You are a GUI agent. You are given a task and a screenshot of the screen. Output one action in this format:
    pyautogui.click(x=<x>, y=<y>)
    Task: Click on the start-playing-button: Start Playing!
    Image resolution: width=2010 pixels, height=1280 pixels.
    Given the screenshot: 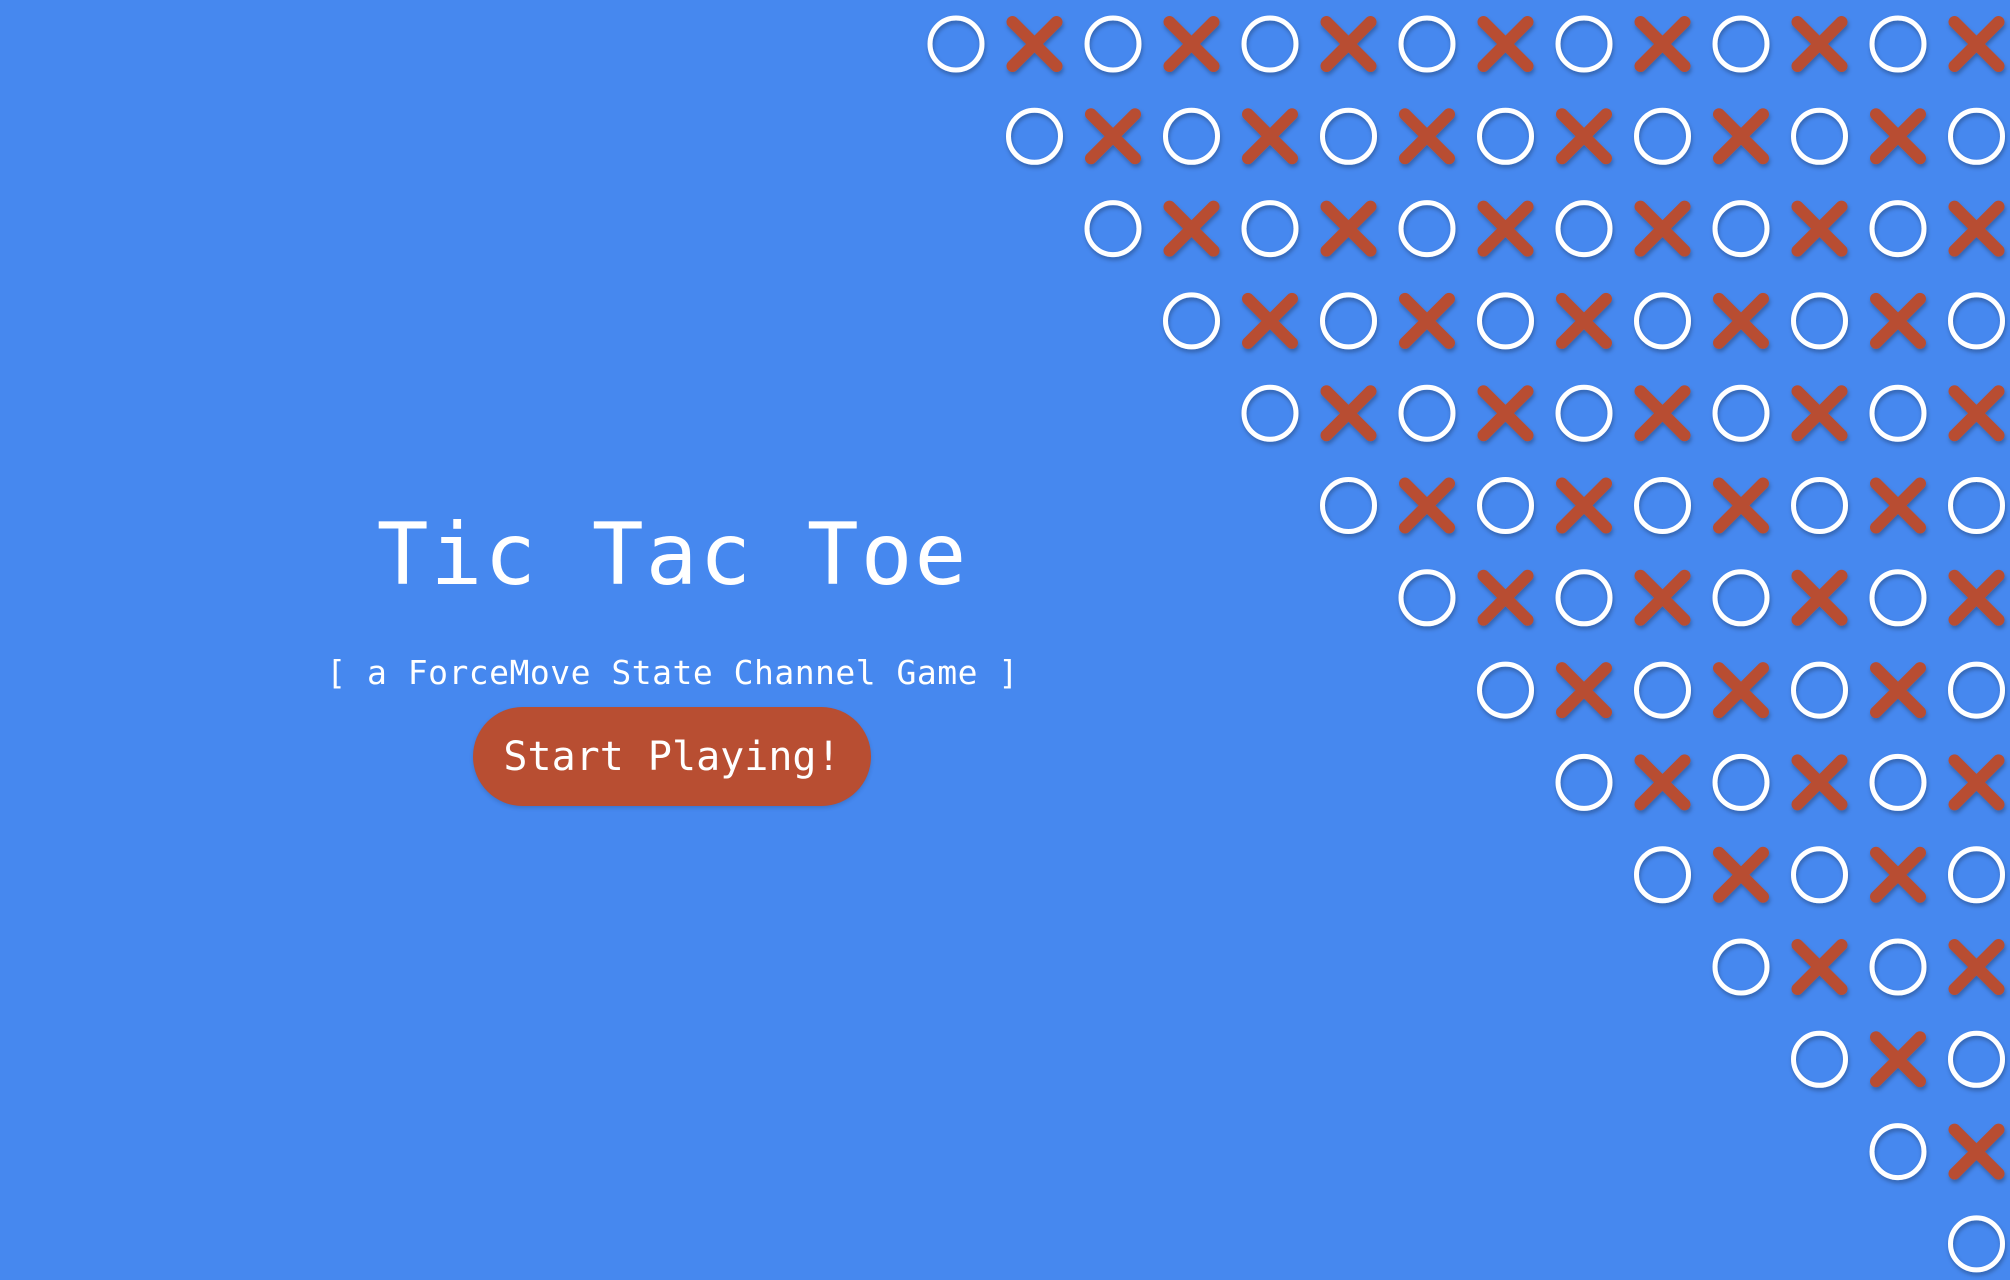 What is the action you would take?
    pyautogui.click(x=672, y=756)
    